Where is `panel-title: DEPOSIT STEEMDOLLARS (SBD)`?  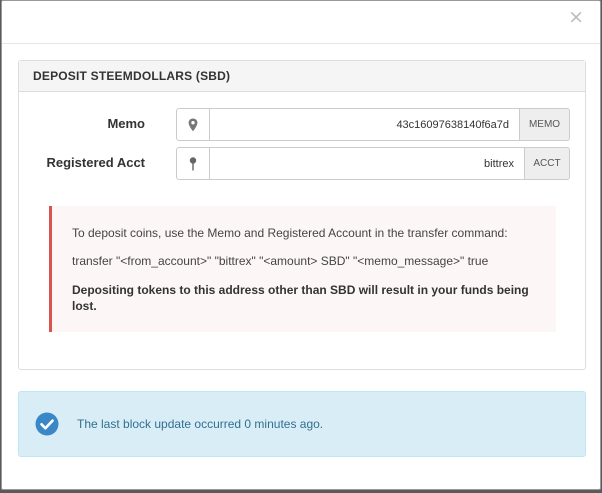
panel-title: DEPOSIT STEEMDOLLARS (SBD) is located at coordinates (302, 76).